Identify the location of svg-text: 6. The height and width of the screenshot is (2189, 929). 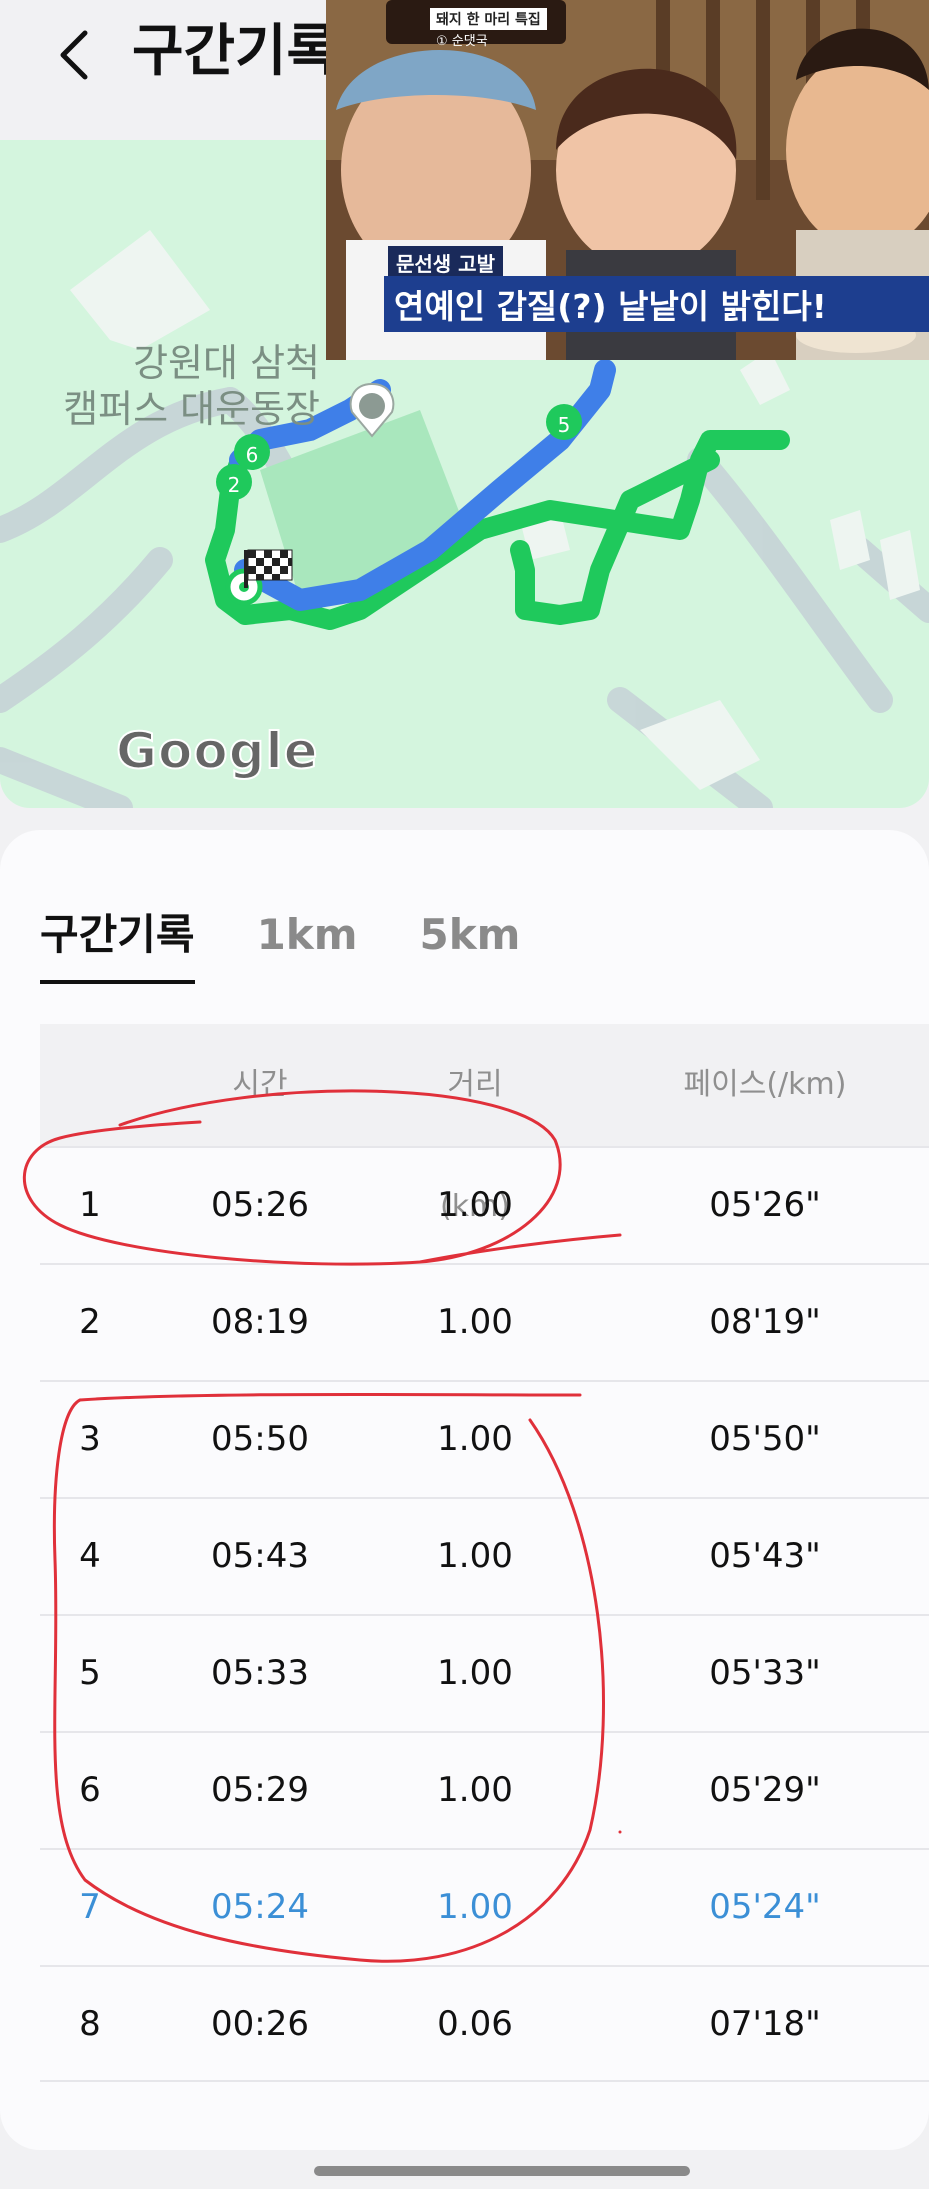
(252, 455).